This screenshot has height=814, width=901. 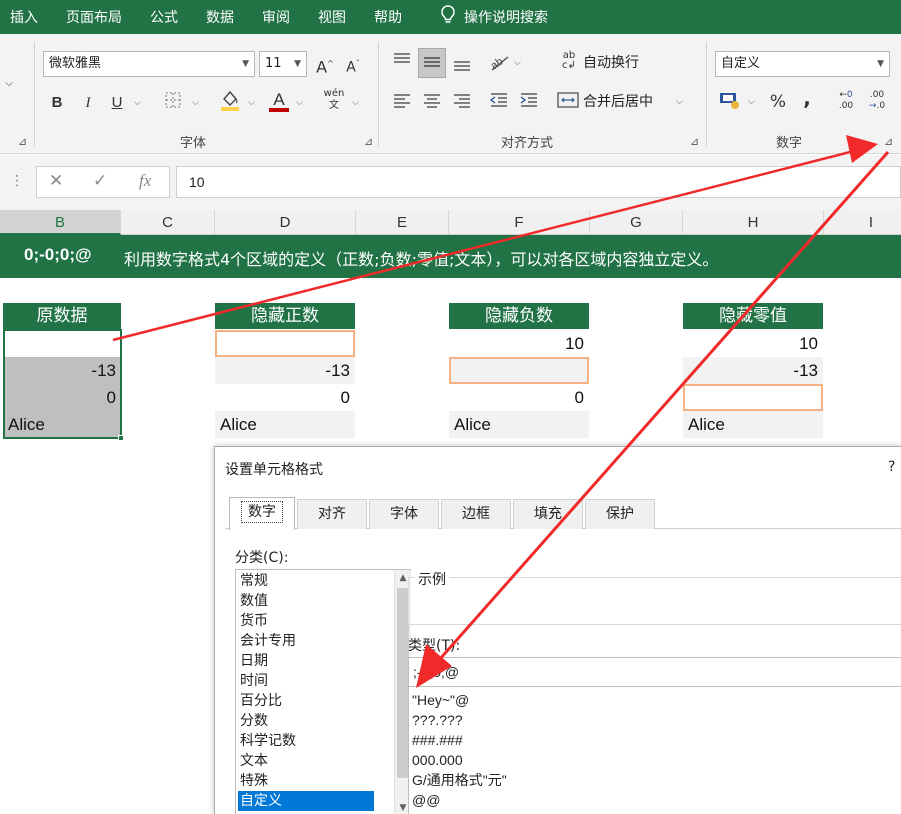 I want to click on format-item: ###.###, so click(x=437, y=740).